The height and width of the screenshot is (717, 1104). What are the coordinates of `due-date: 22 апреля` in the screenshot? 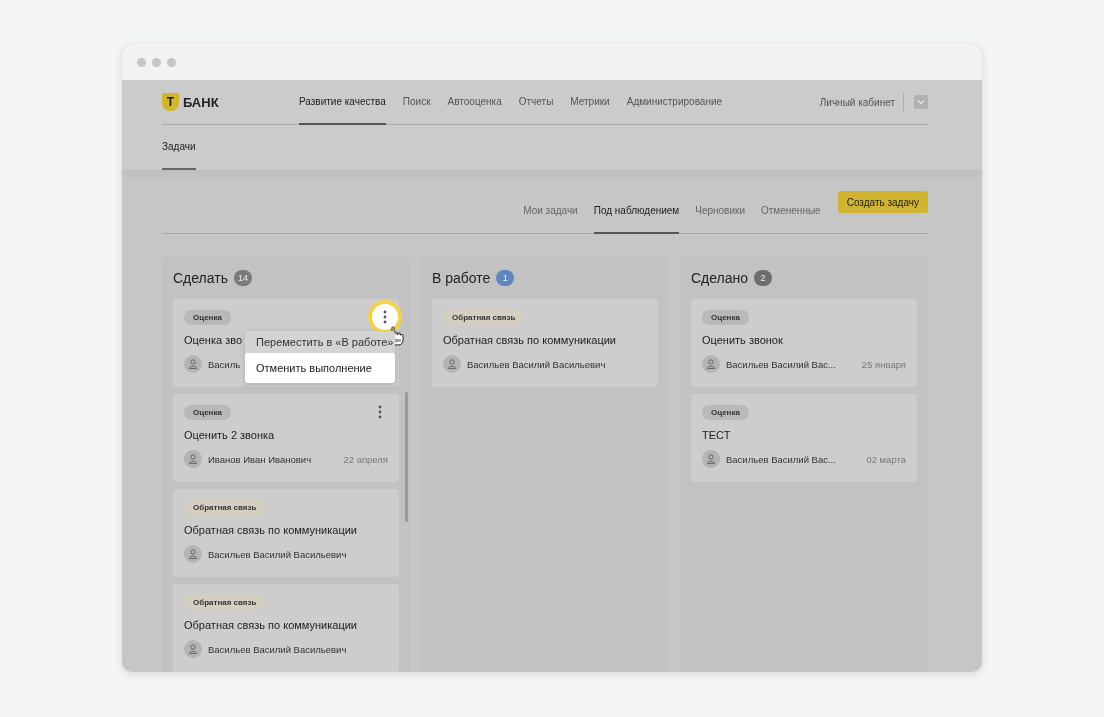 It's located at (365, 459).